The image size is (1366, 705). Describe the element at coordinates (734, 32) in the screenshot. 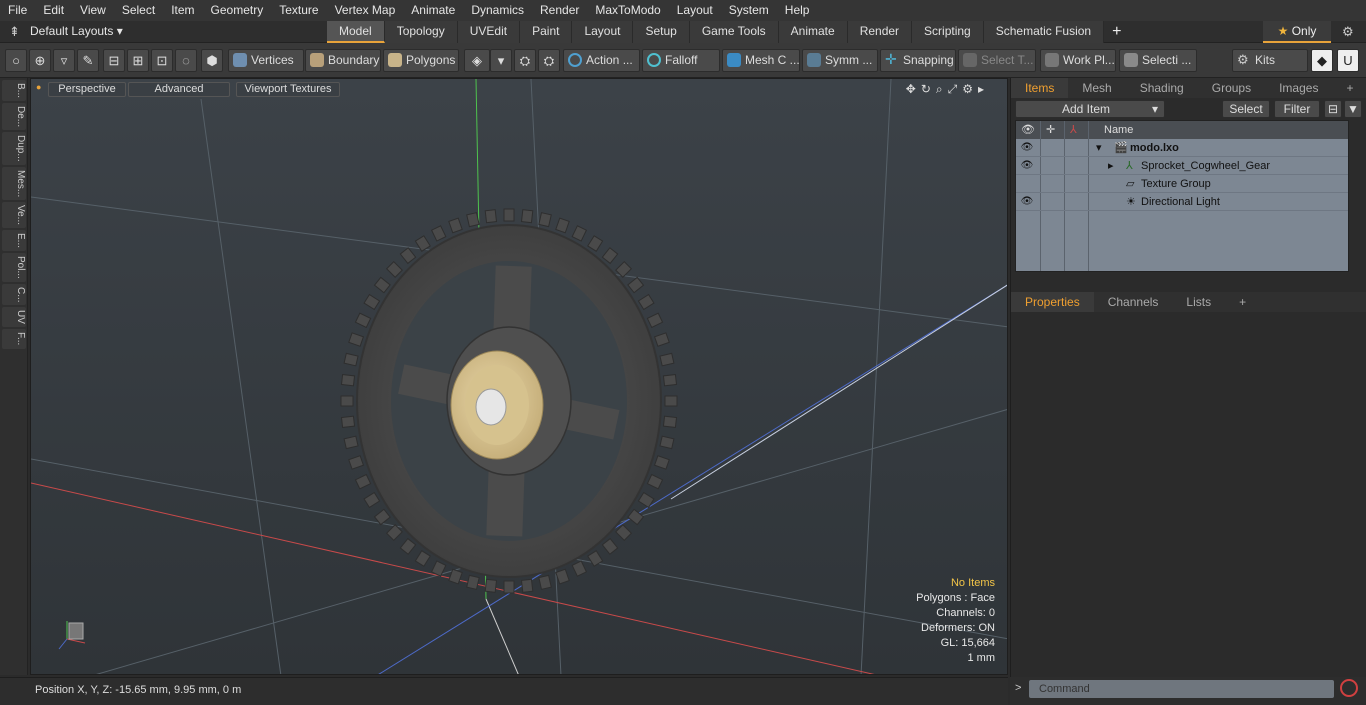

I see `tab-game-tools: Game Tools` at that location.